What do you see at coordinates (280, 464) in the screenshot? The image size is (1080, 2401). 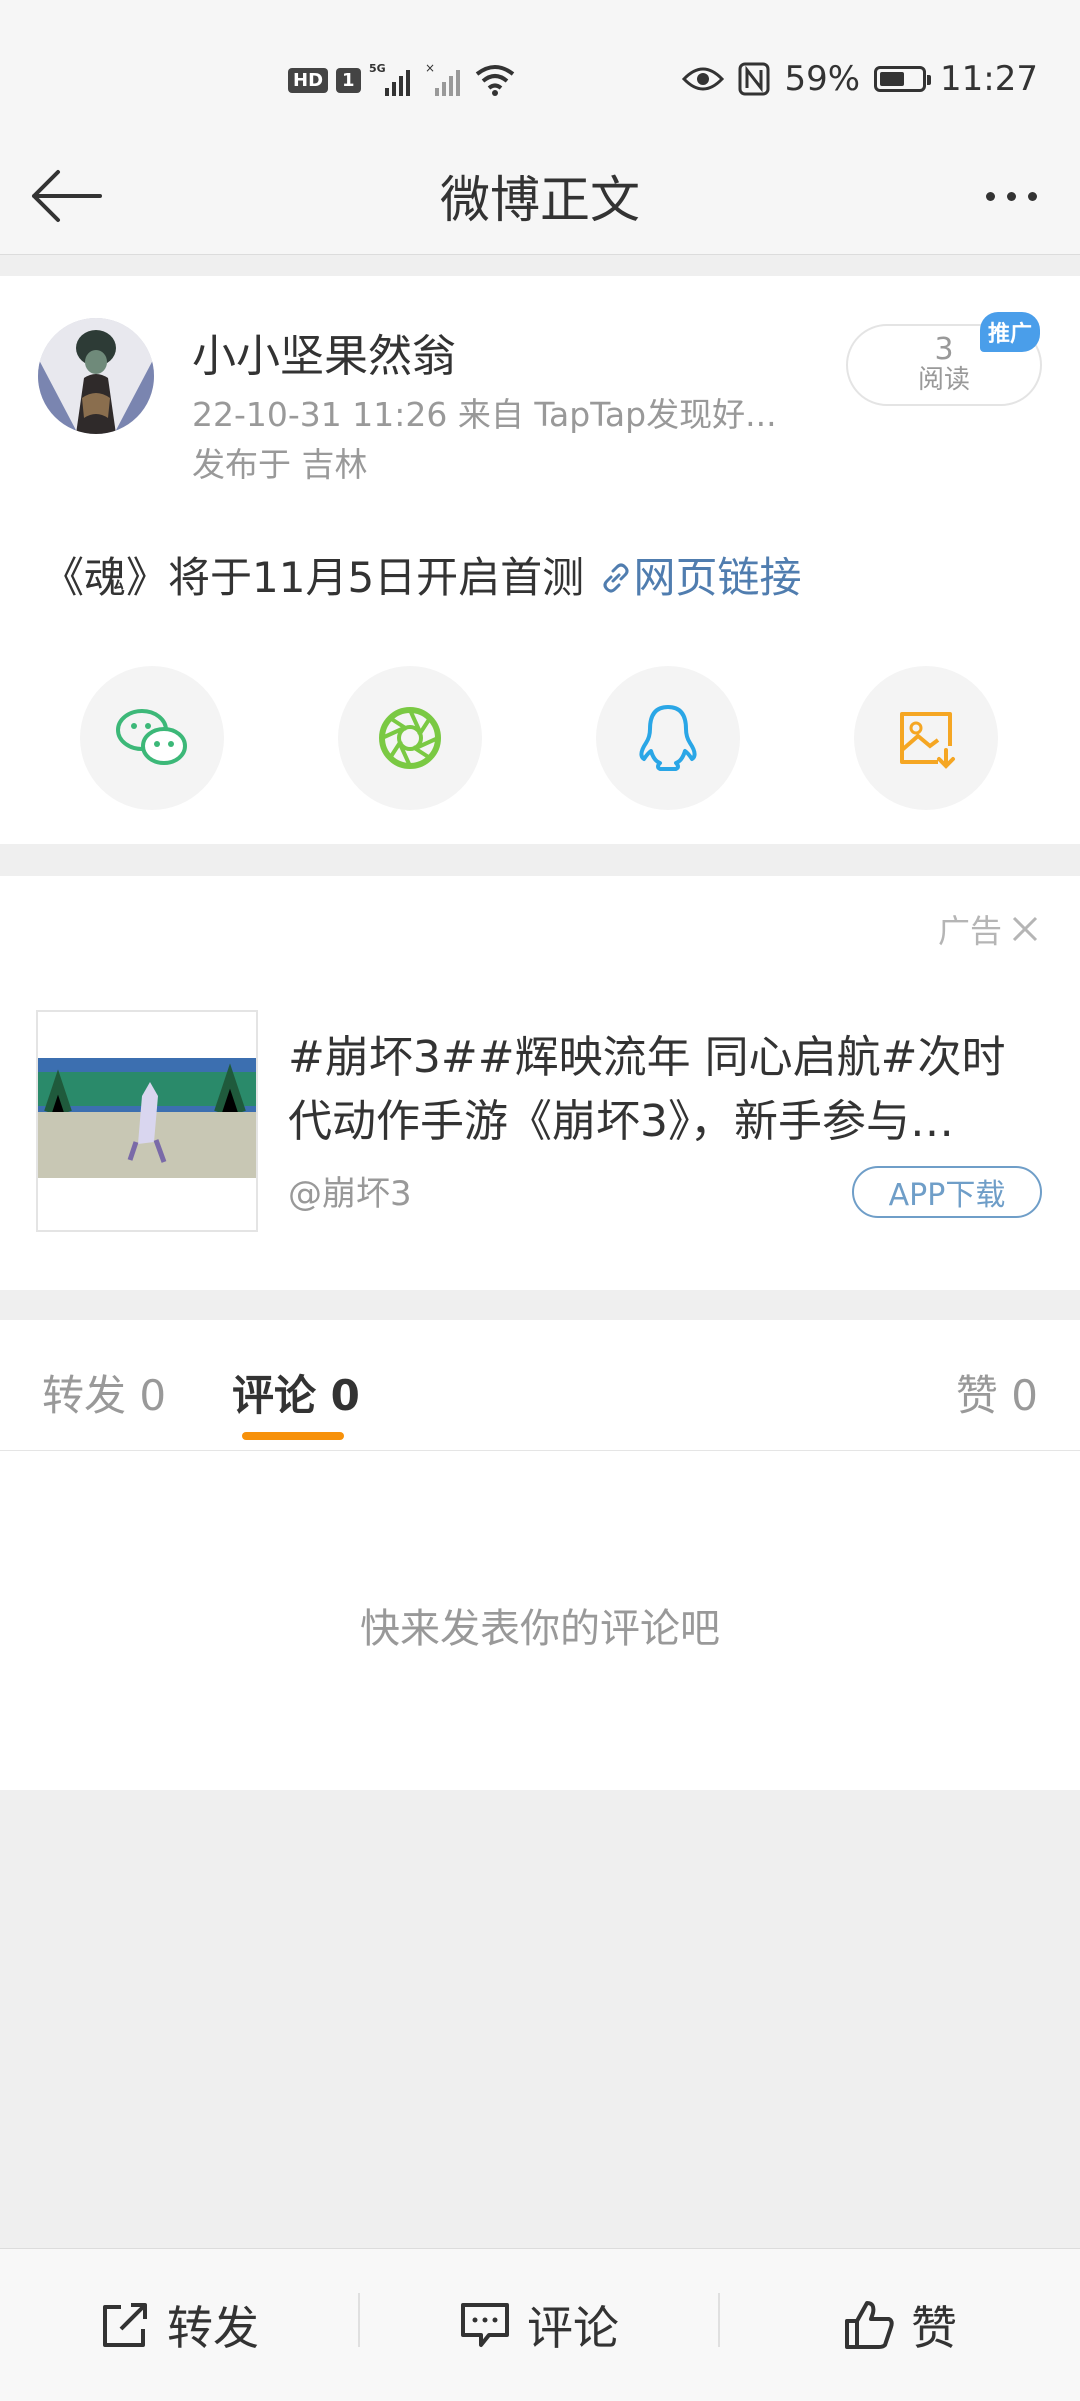 I see `post-location: 发布于 吉林` at bounding box center [280, 464].